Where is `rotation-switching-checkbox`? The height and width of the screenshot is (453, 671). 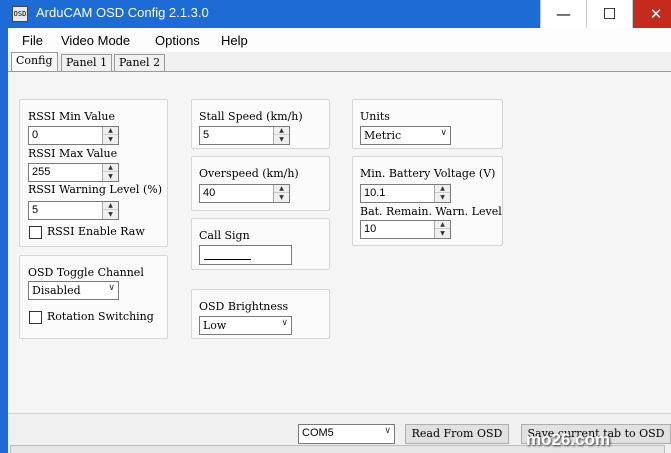 rotation-switching-checkbox is located at coordinates (35, 317).